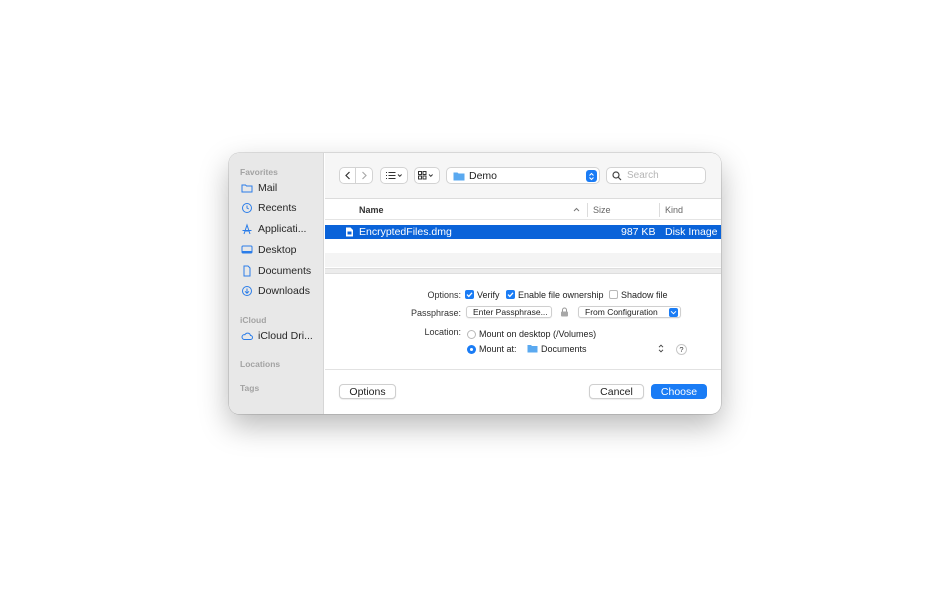 This screenshot has height=594, width=950. Describe the element at coordinates (673, 312) in the screenshot. I see `chevron-down-icon` at that location.